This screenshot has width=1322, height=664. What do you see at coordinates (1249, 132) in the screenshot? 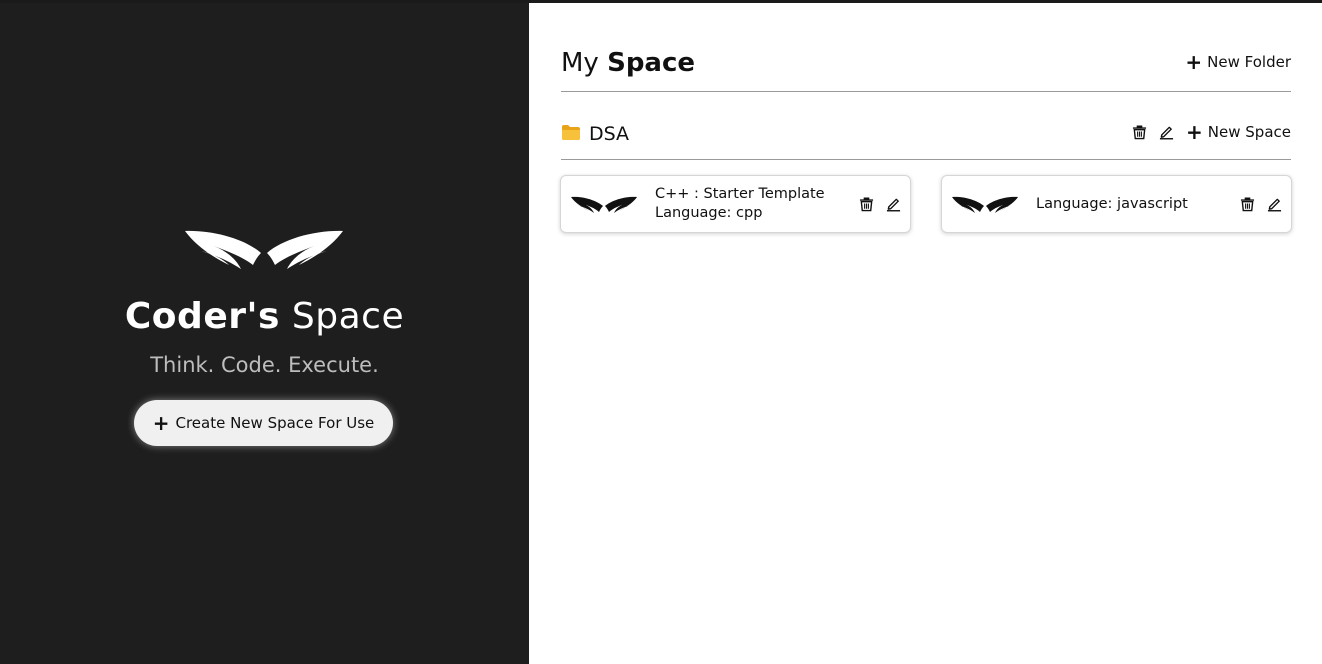
I see `new-space-label: New Space` at bounding box center [1249, 132].